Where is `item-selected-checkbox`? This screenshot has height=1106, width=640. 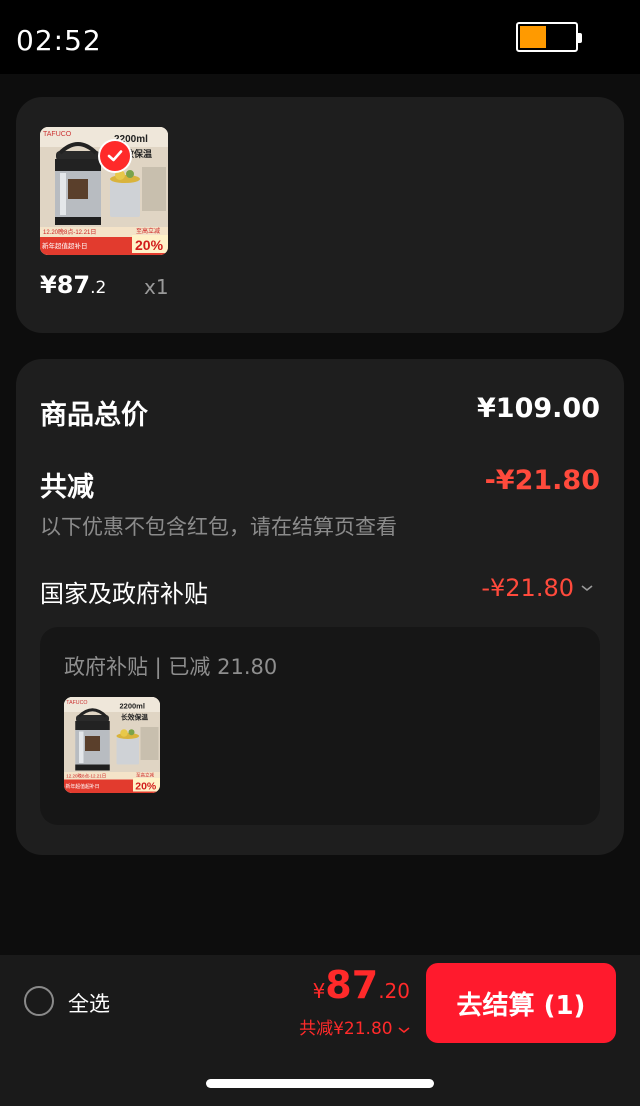
item-selected-checkbox is located at coordinates (115, 156).